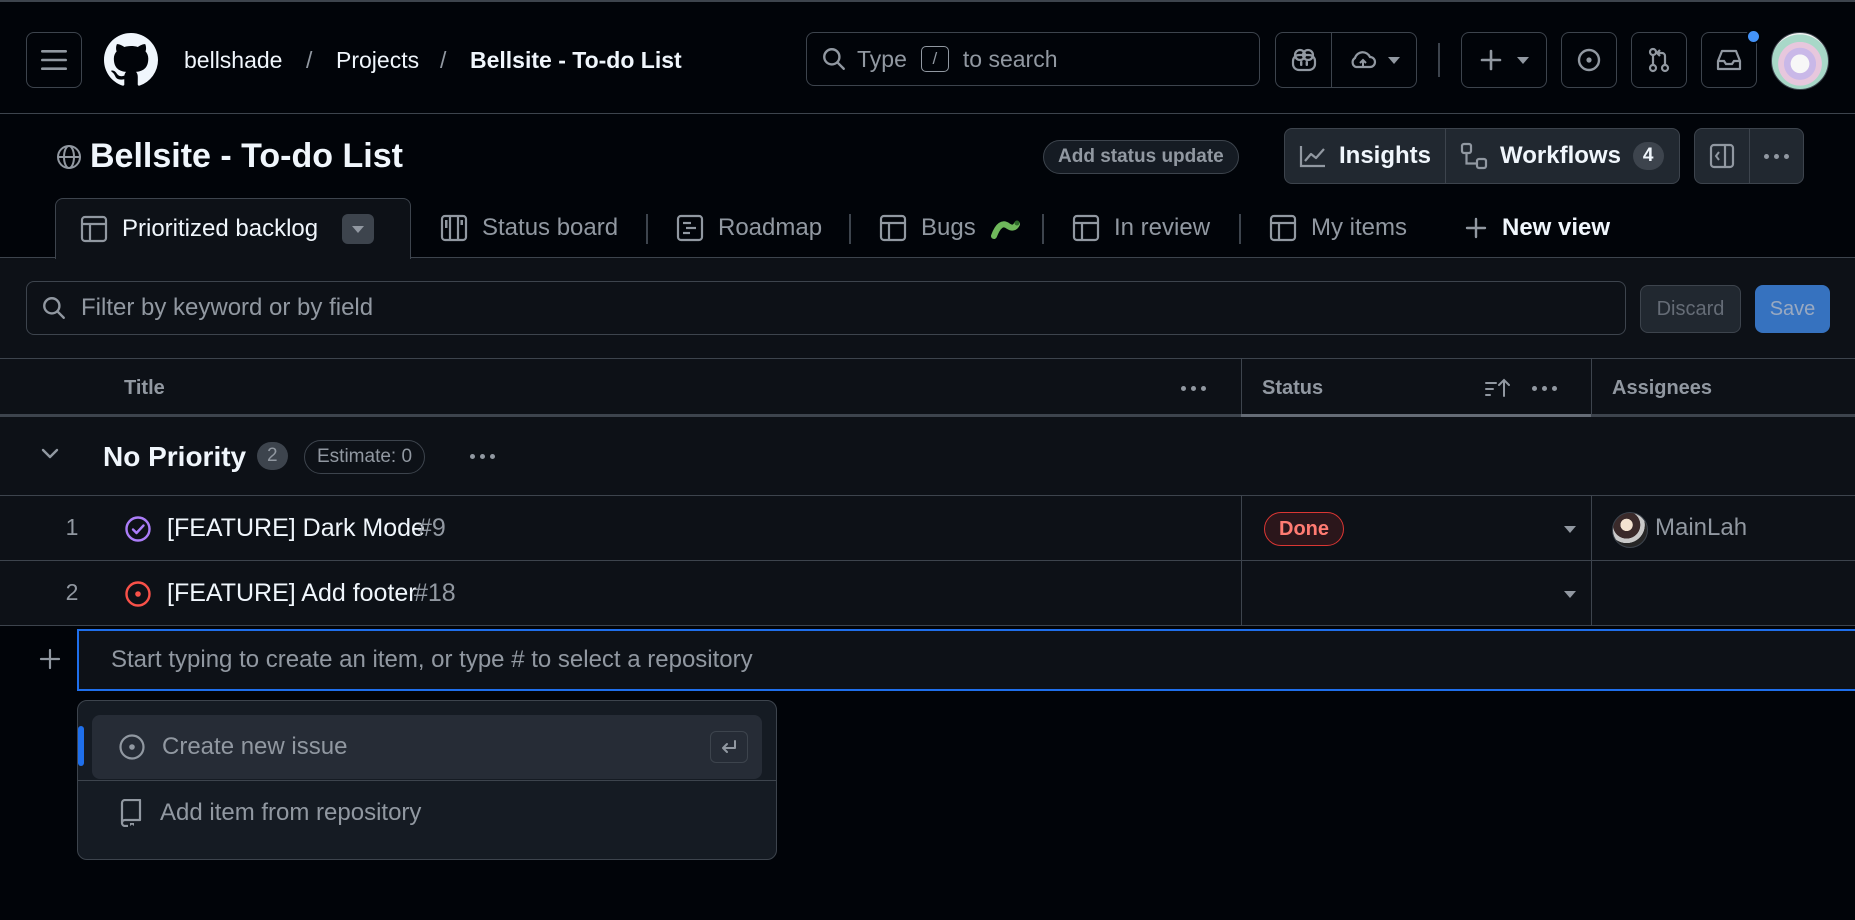 The image size is (1855, 920). I want to click on workflows-label: Workflows, so click(1560, 155).